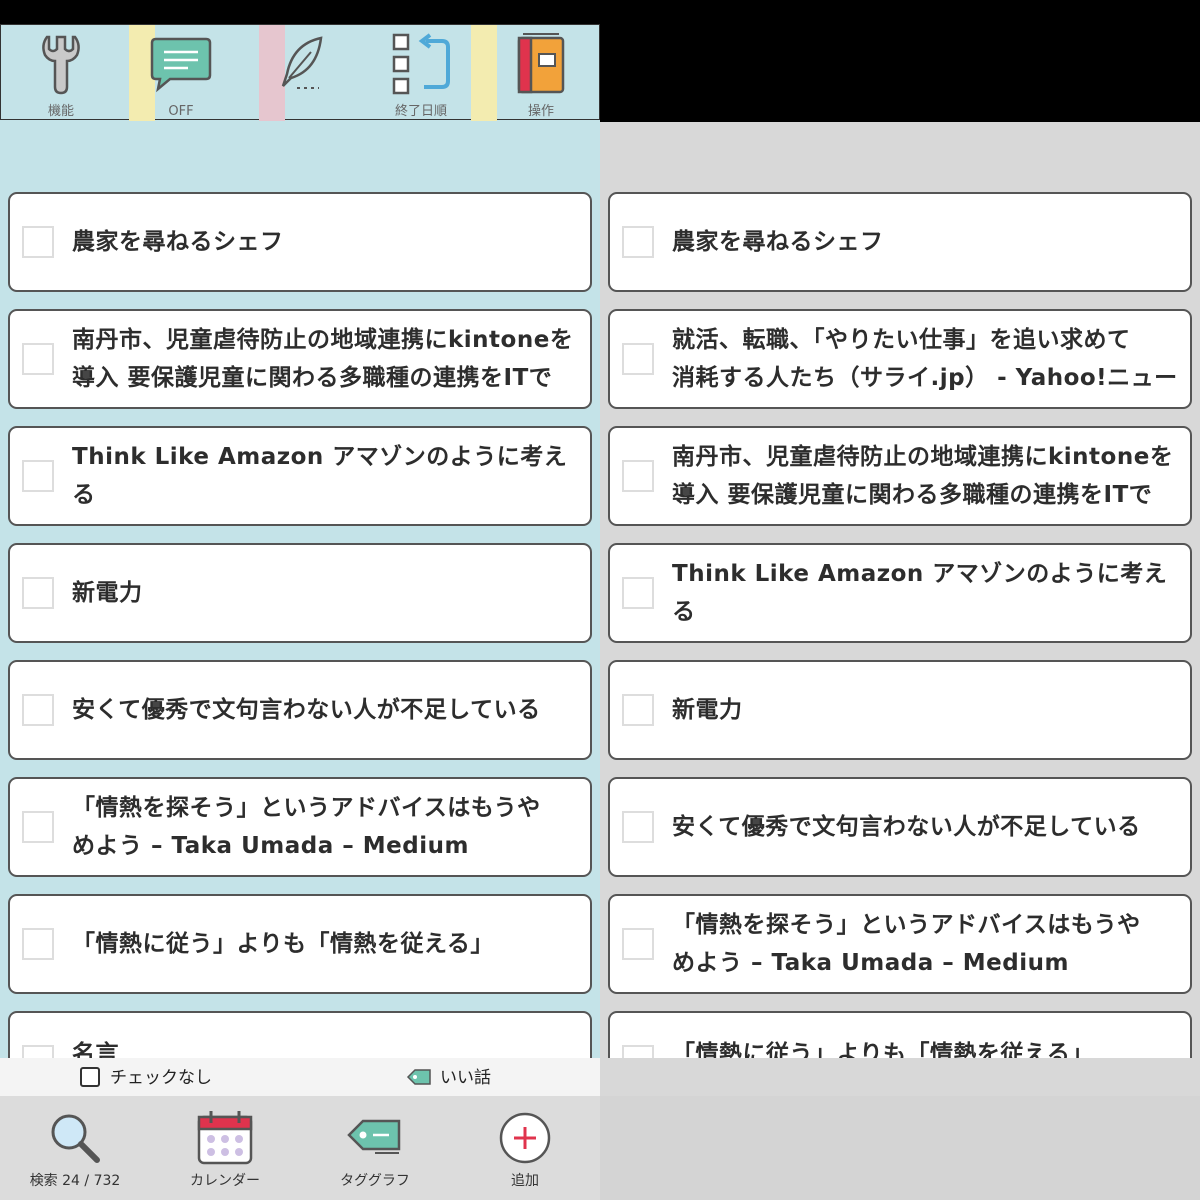 The image size is (1200, 1200). Describe the element at coordinates (225, 1181) in the screenshot. I see `nav-label: カレンダー` at that location.